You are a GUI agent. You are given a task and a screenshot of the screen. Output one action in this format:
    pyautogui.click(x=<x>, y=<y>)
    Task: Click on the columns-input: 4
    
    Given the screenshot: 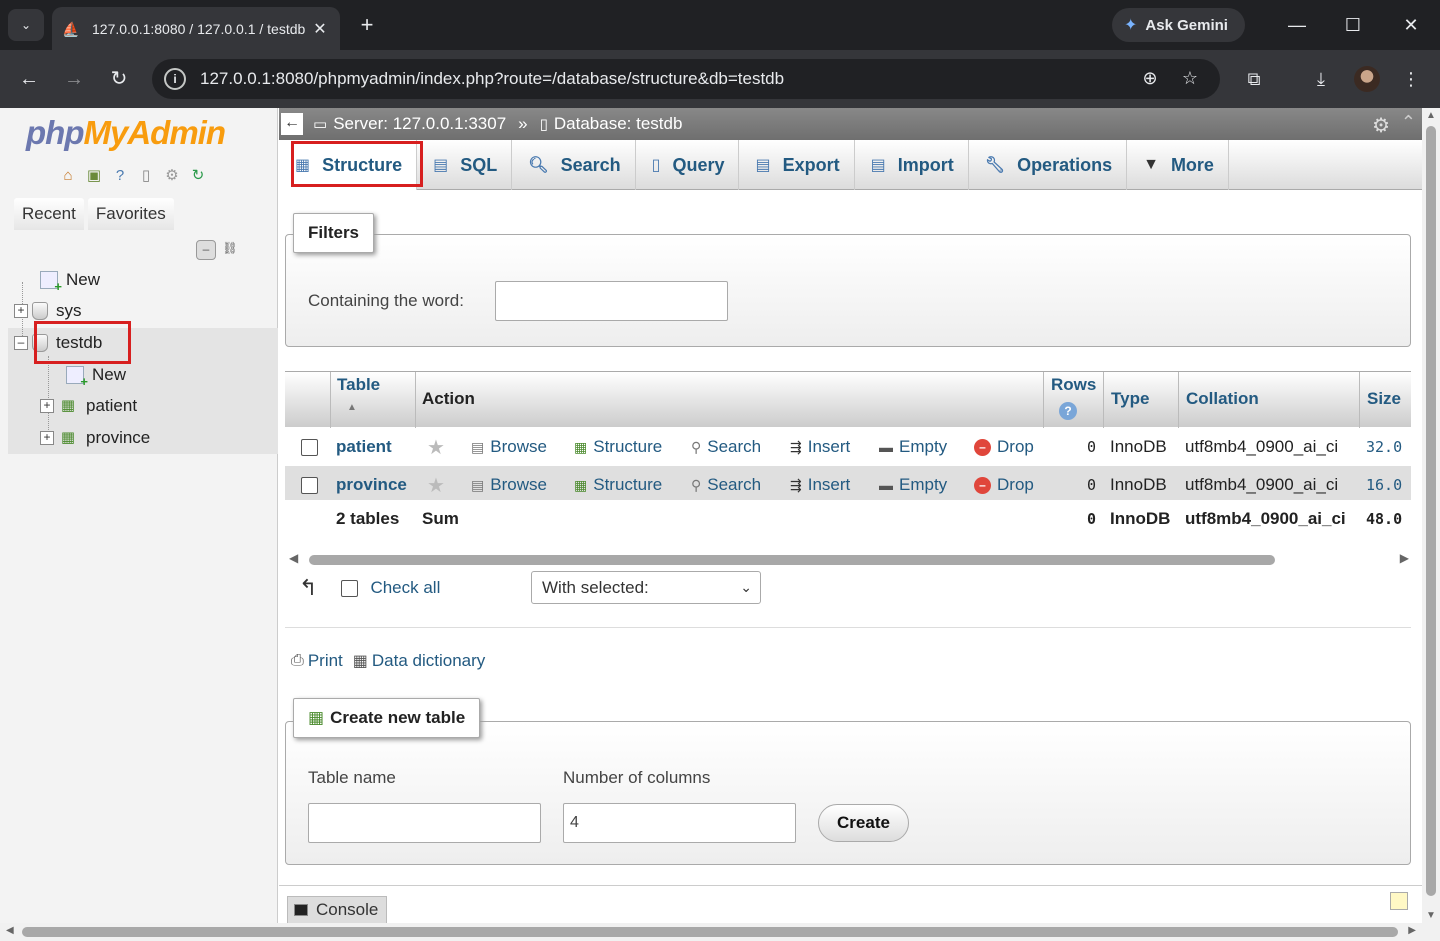 What is the action you would take?
    pyautogui.click(x=679, y=823)
    